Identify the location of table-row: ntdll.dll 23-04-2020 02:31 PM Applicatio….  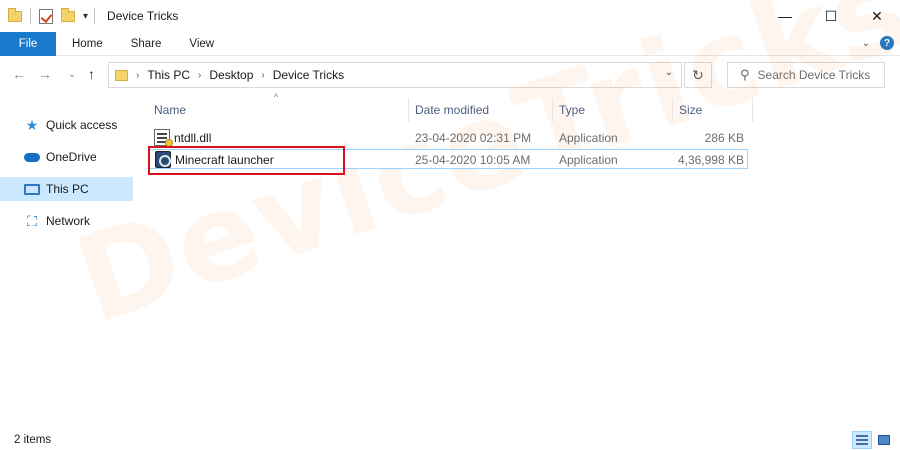
(448, 138).